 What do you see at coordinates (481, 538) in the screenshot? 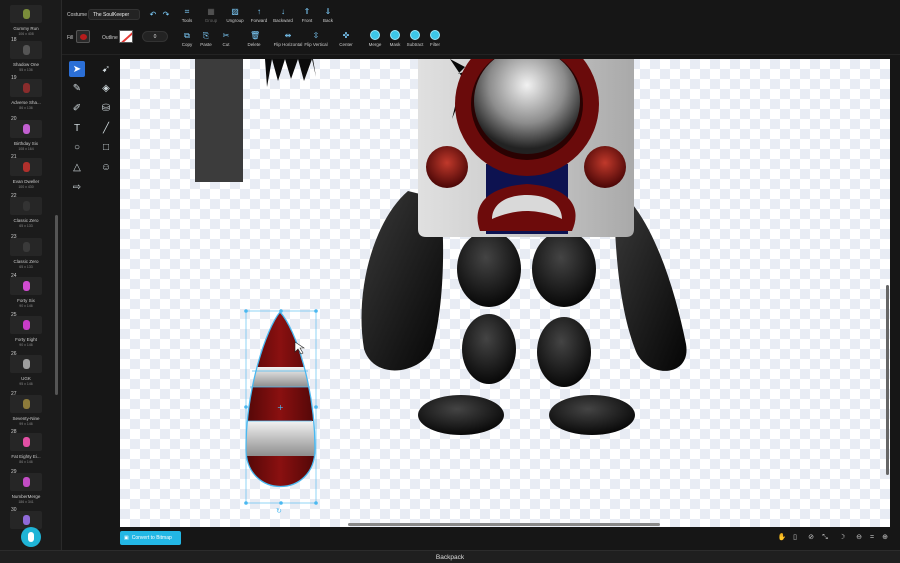
I see `bottom-bar` at bounding box center [481, 538].